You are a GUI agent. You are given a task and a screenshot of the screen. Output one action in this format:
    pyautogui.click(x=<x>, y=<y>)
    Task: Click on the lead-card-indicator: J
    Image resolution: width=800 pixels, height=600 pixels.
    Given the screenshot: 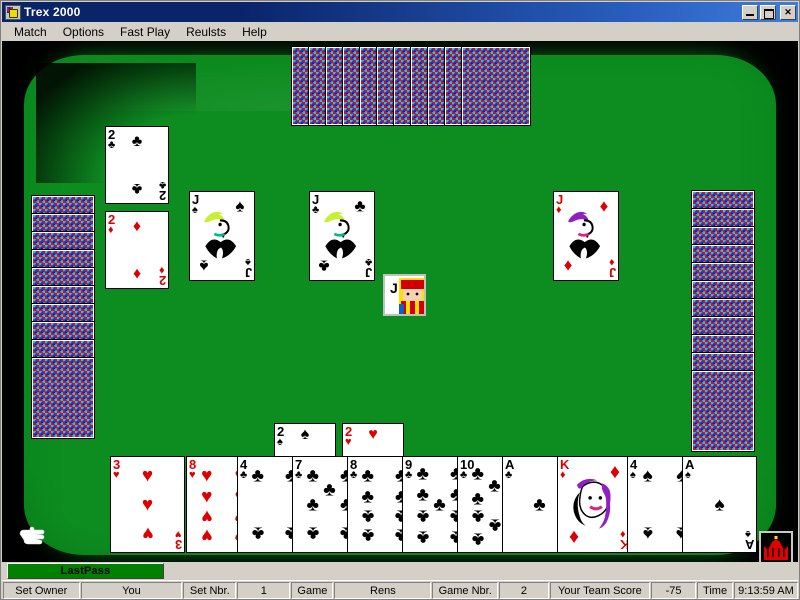 What is the action you would take?
    pyautogui.click(x=404, y=295)
    